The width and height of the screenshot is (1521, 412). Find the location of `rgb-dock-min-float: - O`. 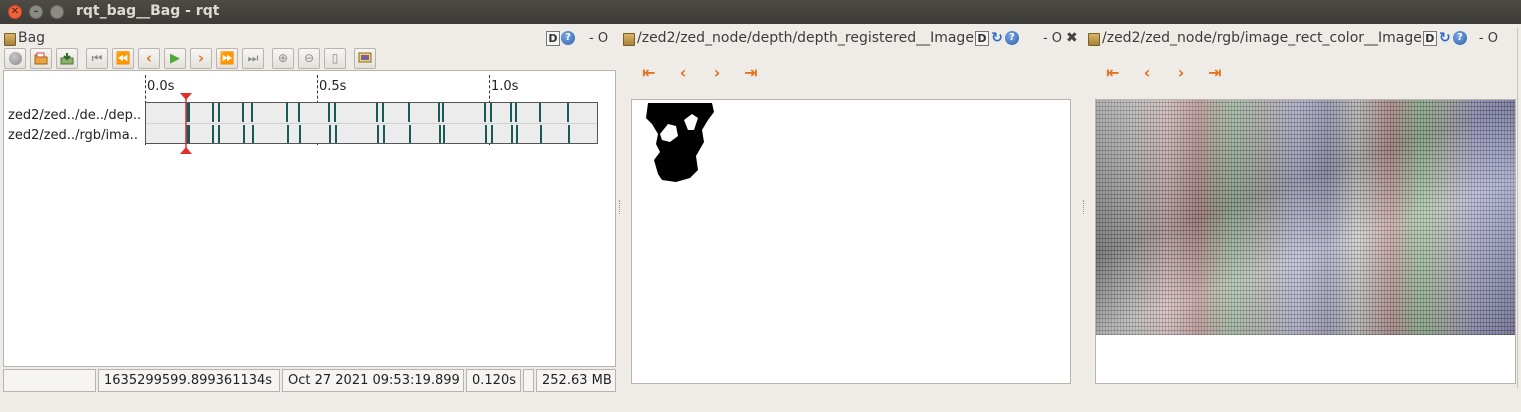

rgb-dock-min-float: - O is located at coordinates (1488, 38).